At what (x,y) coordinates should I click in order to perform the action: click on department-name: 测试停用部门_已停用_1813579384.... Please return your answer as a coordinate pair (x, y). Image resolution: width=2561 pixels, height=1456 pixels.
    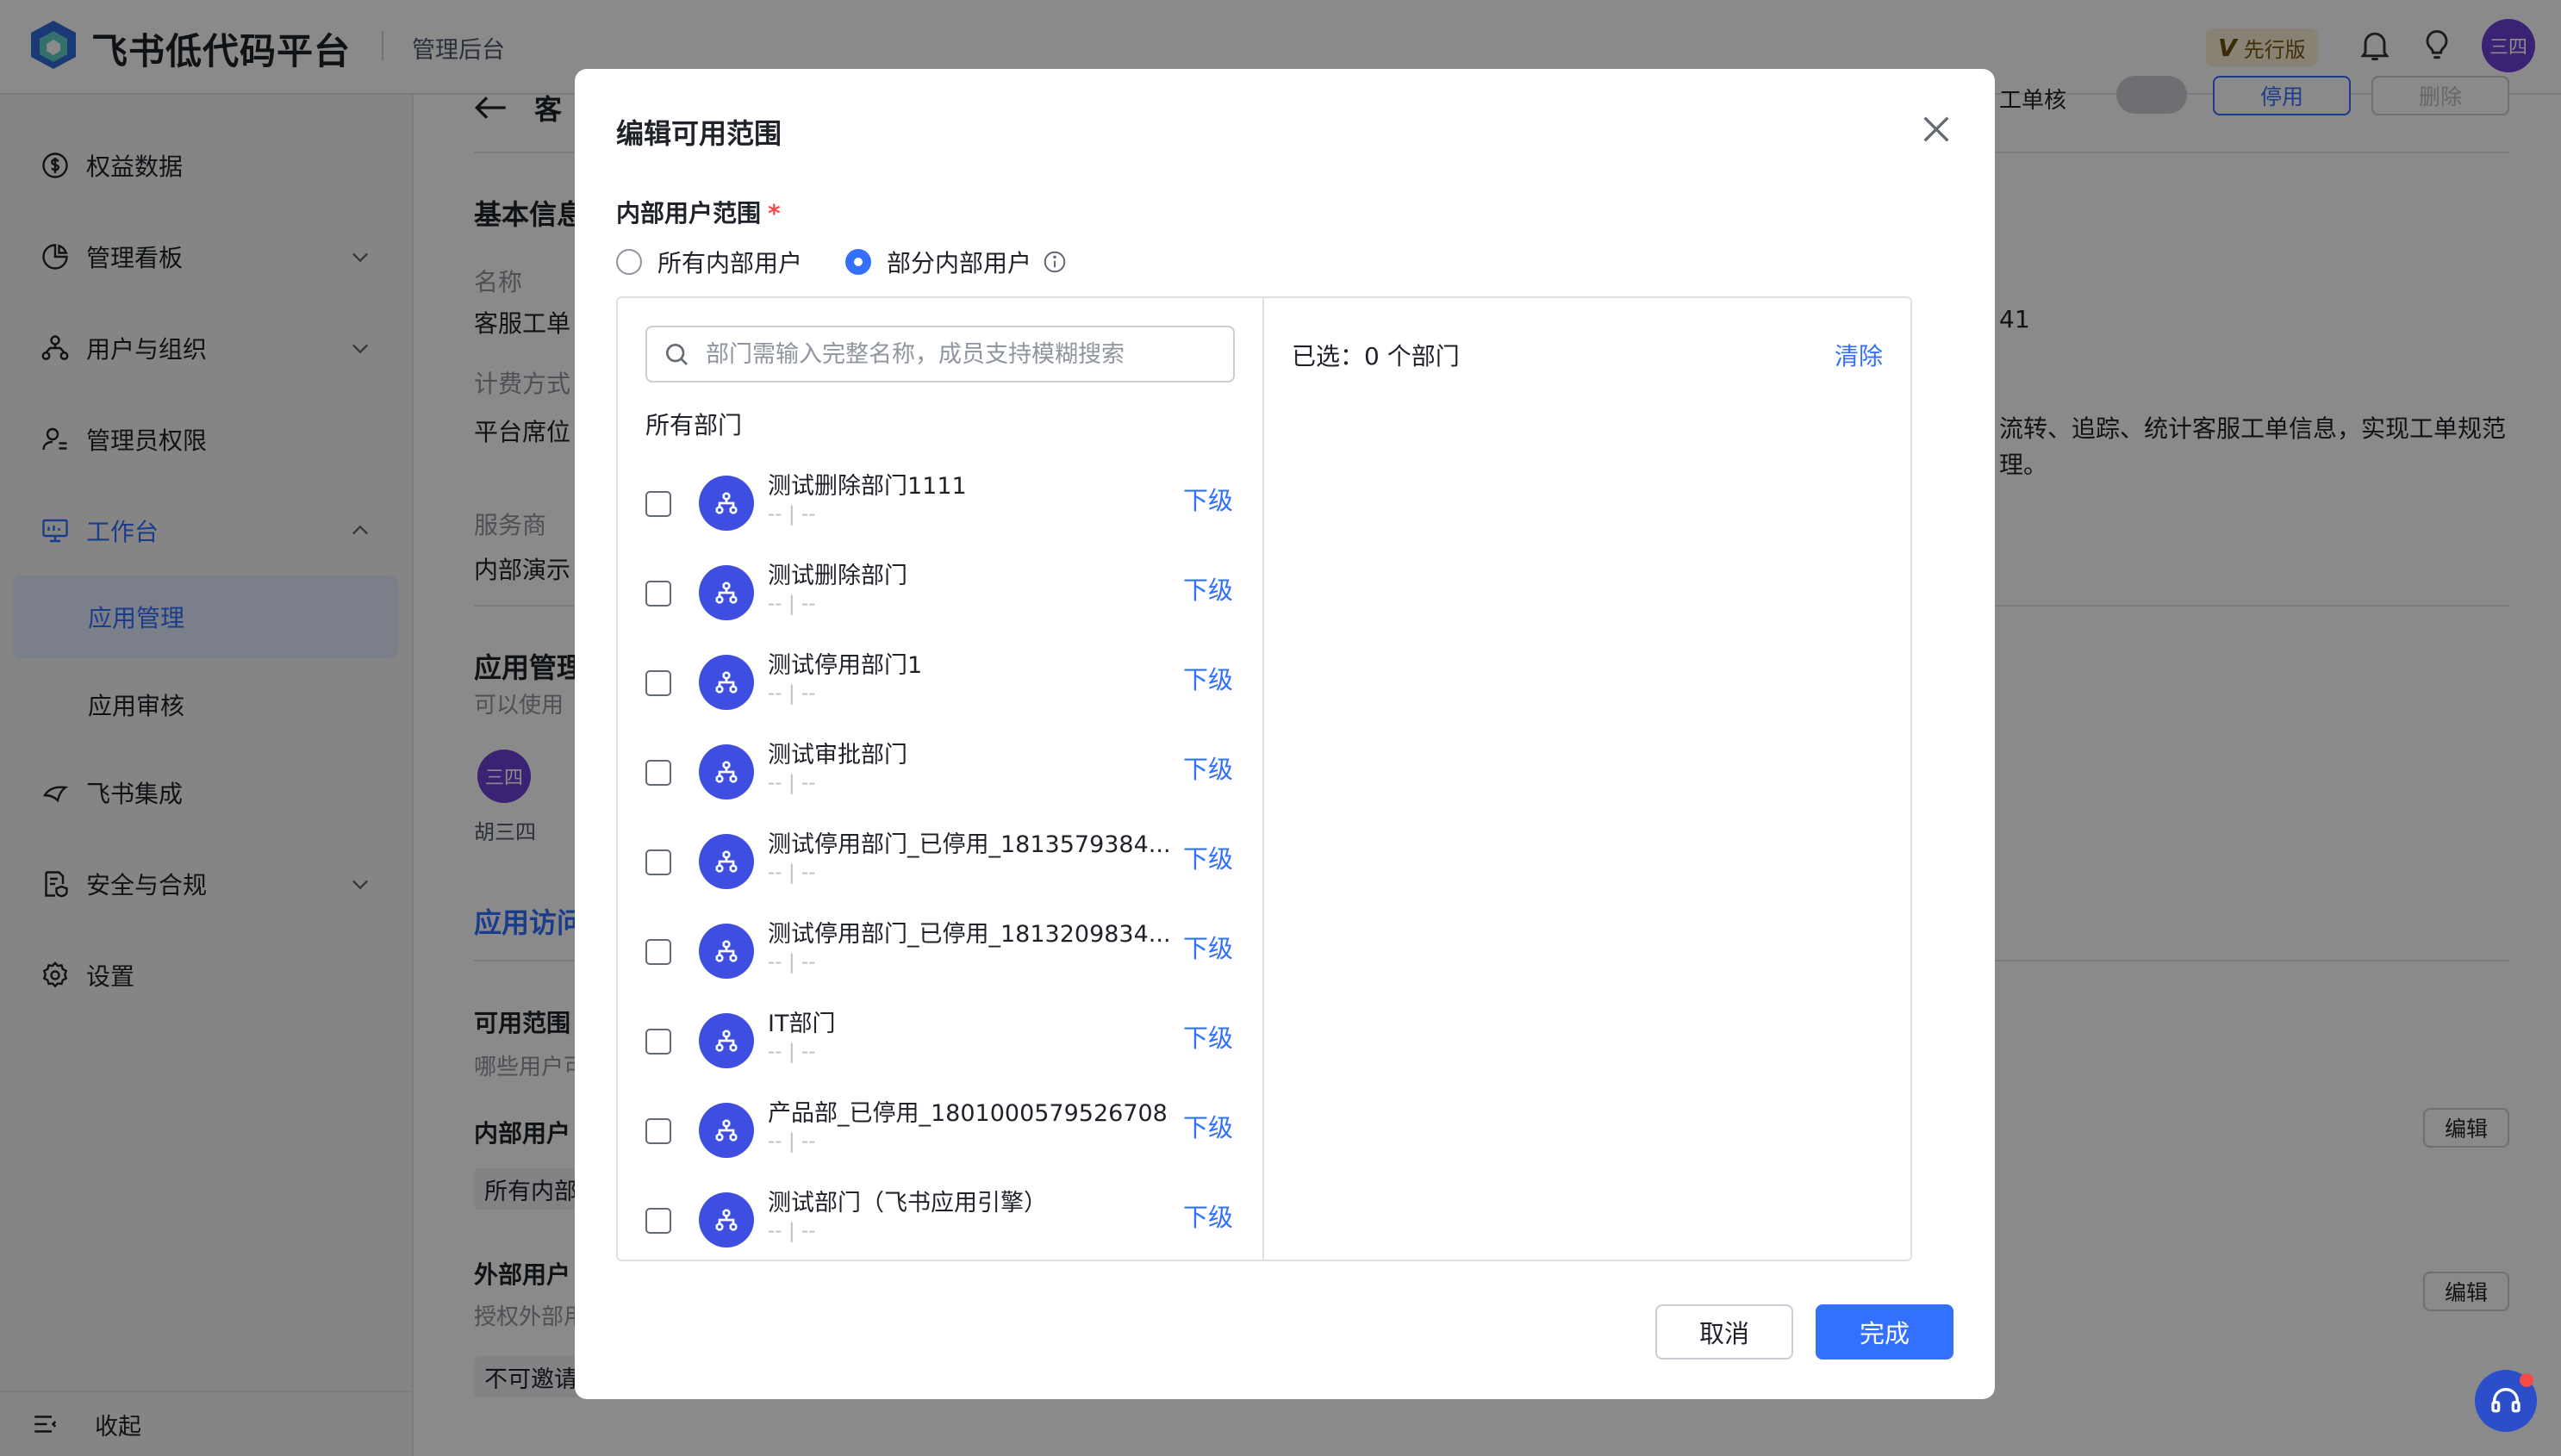
    Looking at the image, I should click on (969, 845).